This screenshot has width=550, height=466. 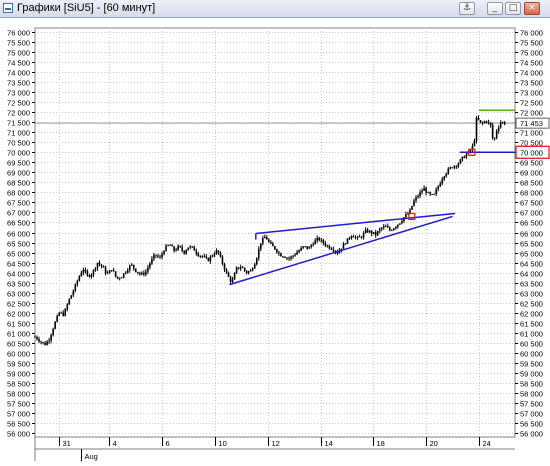 What do you see at coordinates (18, 193) in the screenshot?
I see `y-tick-label-left: 68 000` at bounding box center [18, 193].